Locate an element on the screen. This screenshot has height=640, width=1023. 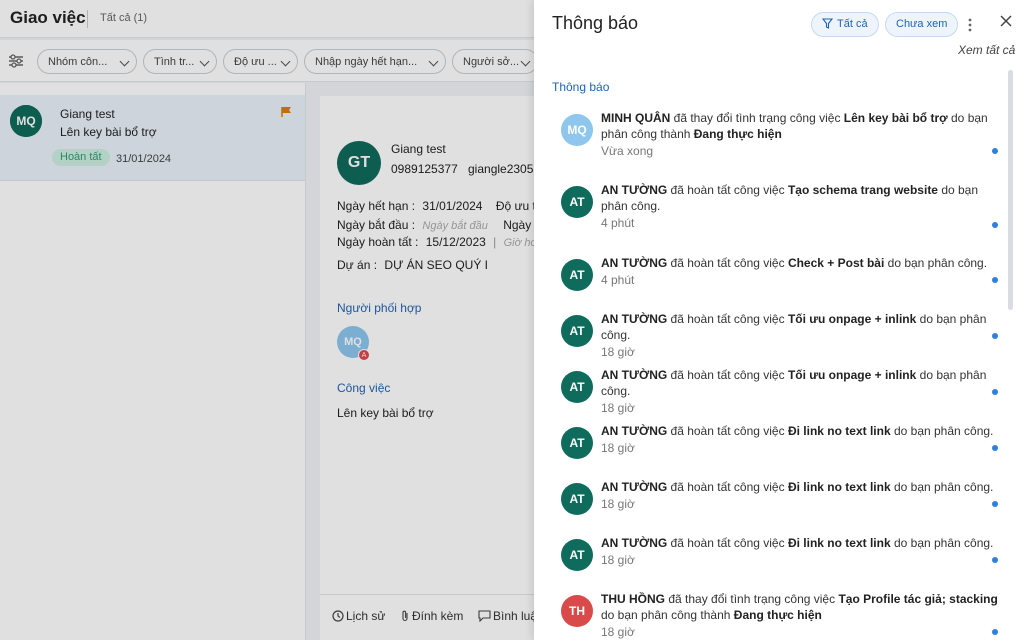
filter-unread-button: Chưa xem is located at coordinates (922, 24).